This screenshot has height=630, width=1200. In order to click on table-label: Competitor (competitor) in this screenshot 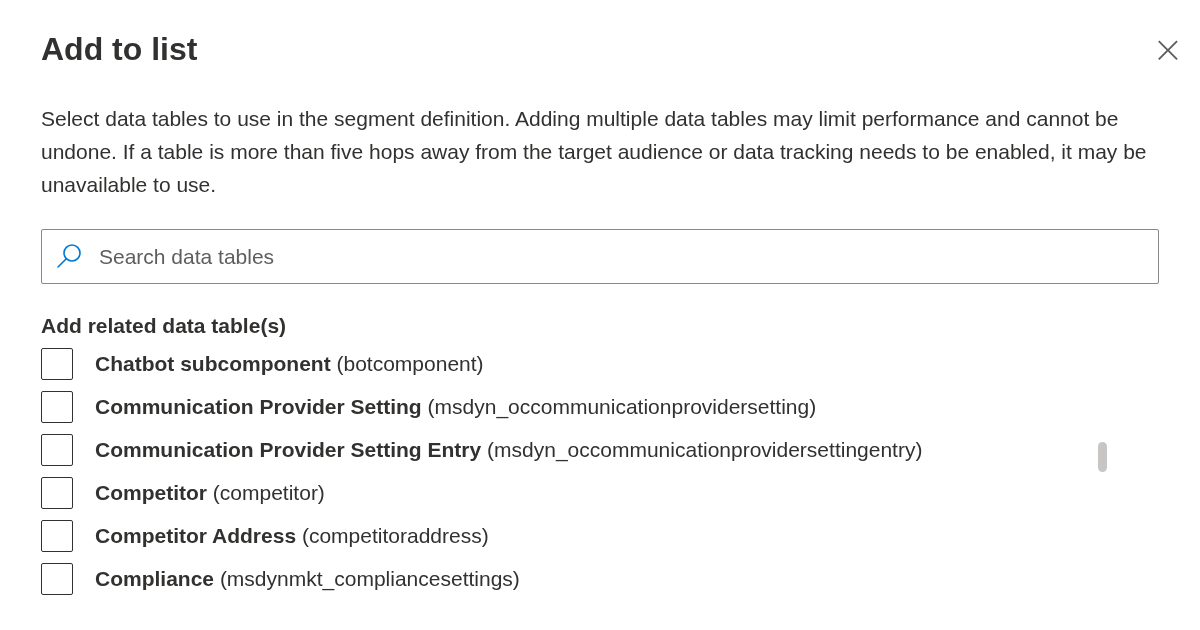, I will do `click(210, 492)`.